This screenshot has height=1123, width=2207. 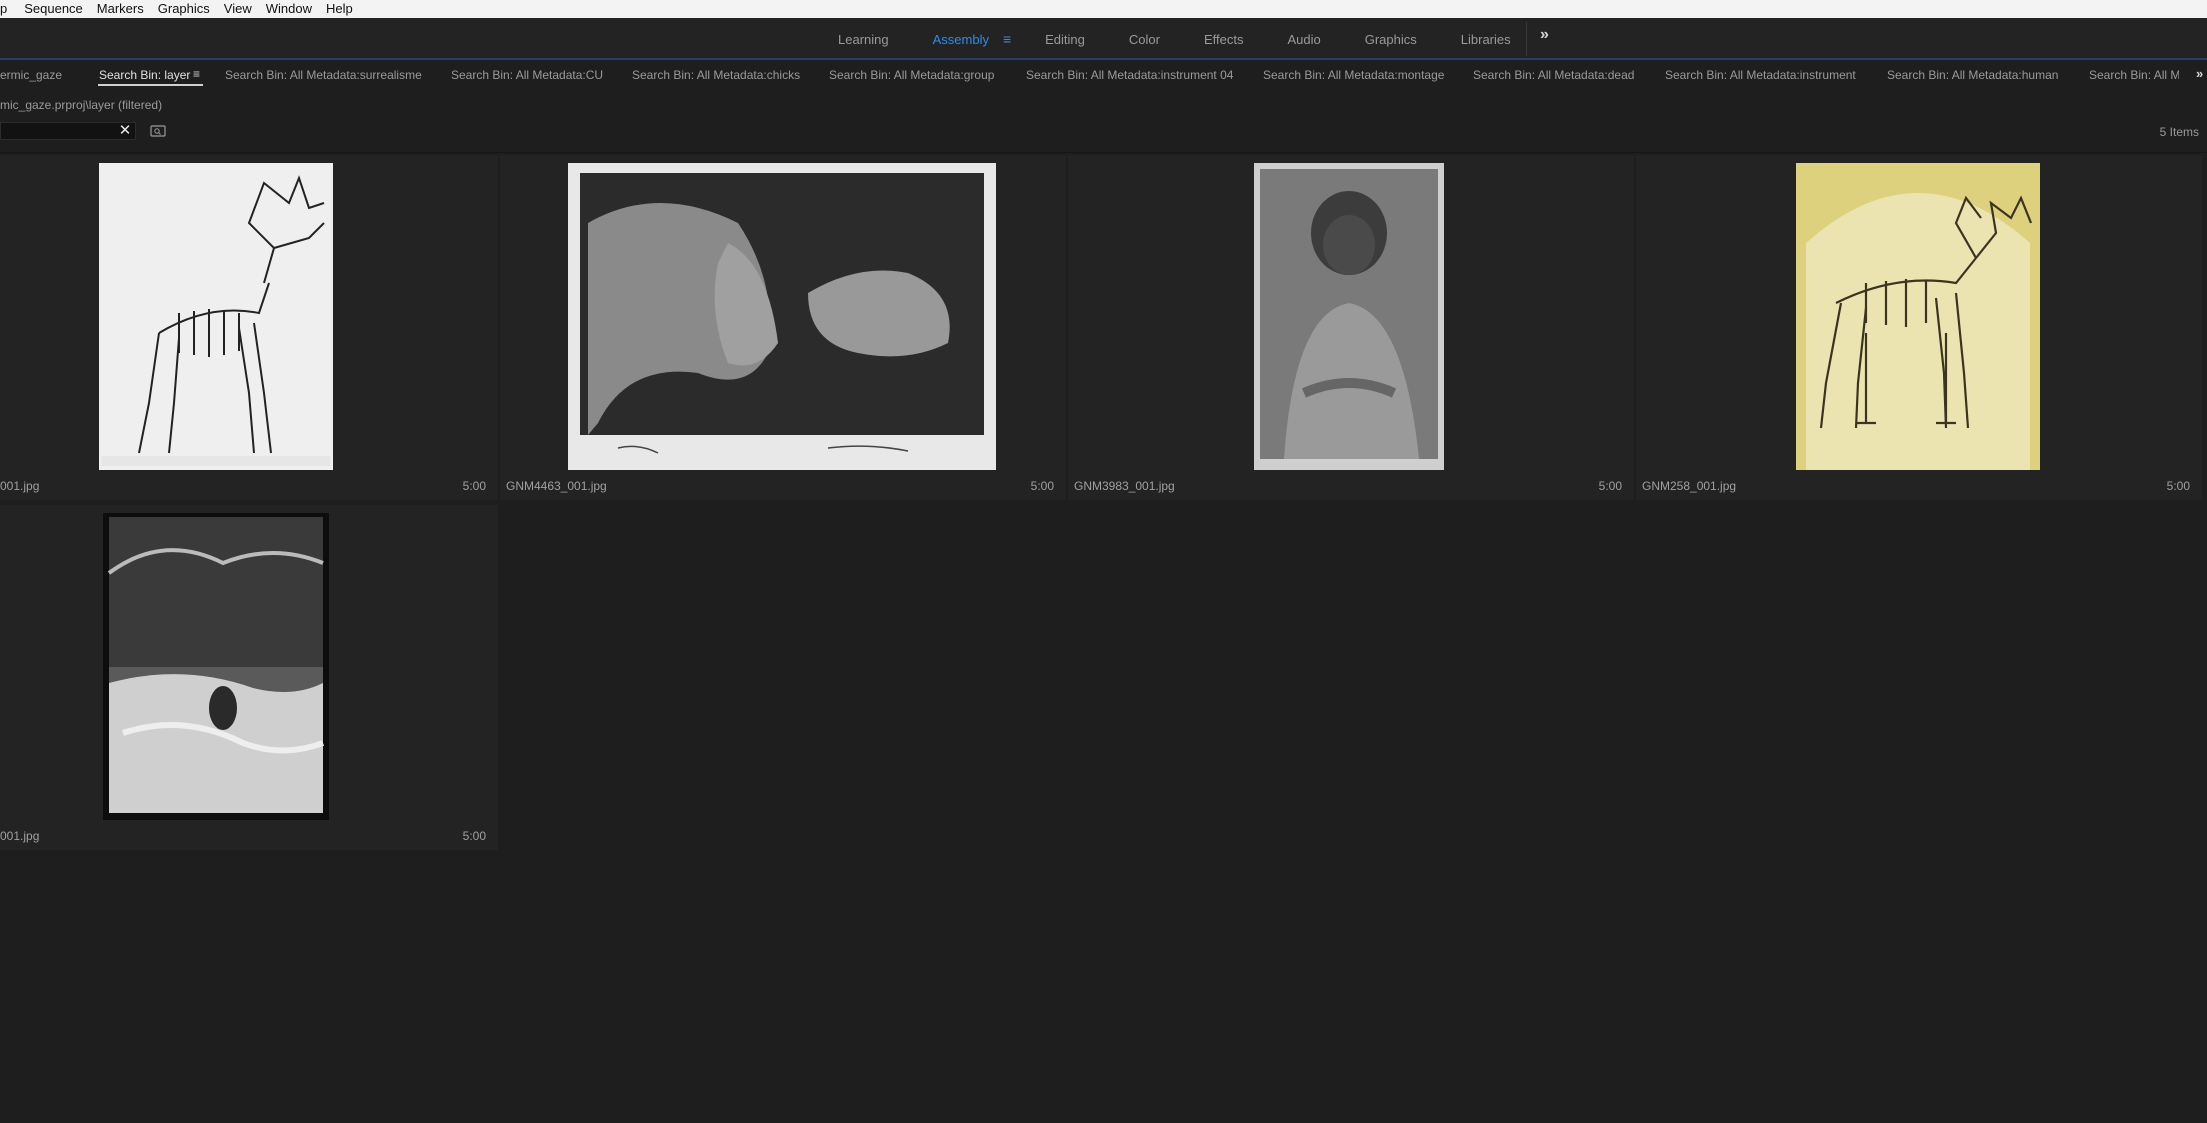 What do you see at coordinates (1103, 152) in the screenshot?
I see `header-divider` at bounding box center [1103, 152].